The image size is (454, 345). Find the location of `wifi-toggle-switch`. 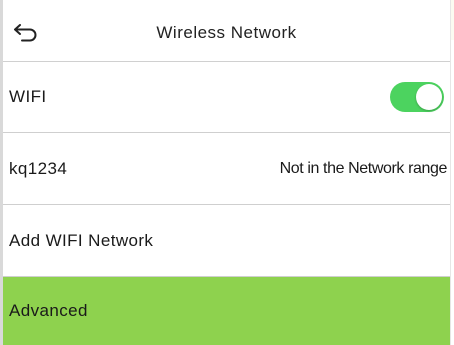

wifi-toggle-switch is located at coordinates (417, 97).